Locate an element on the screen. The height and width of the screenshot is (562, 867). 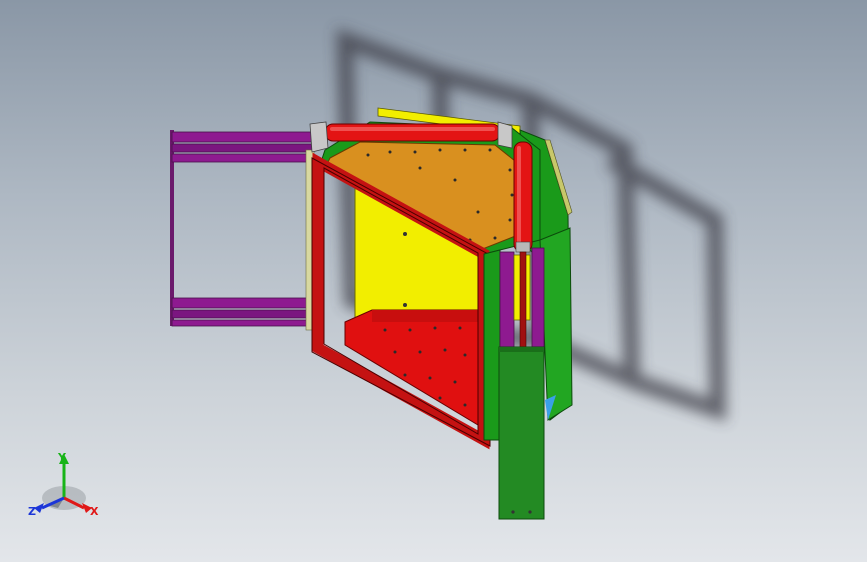
support-post is located at coordinates (521, 433).